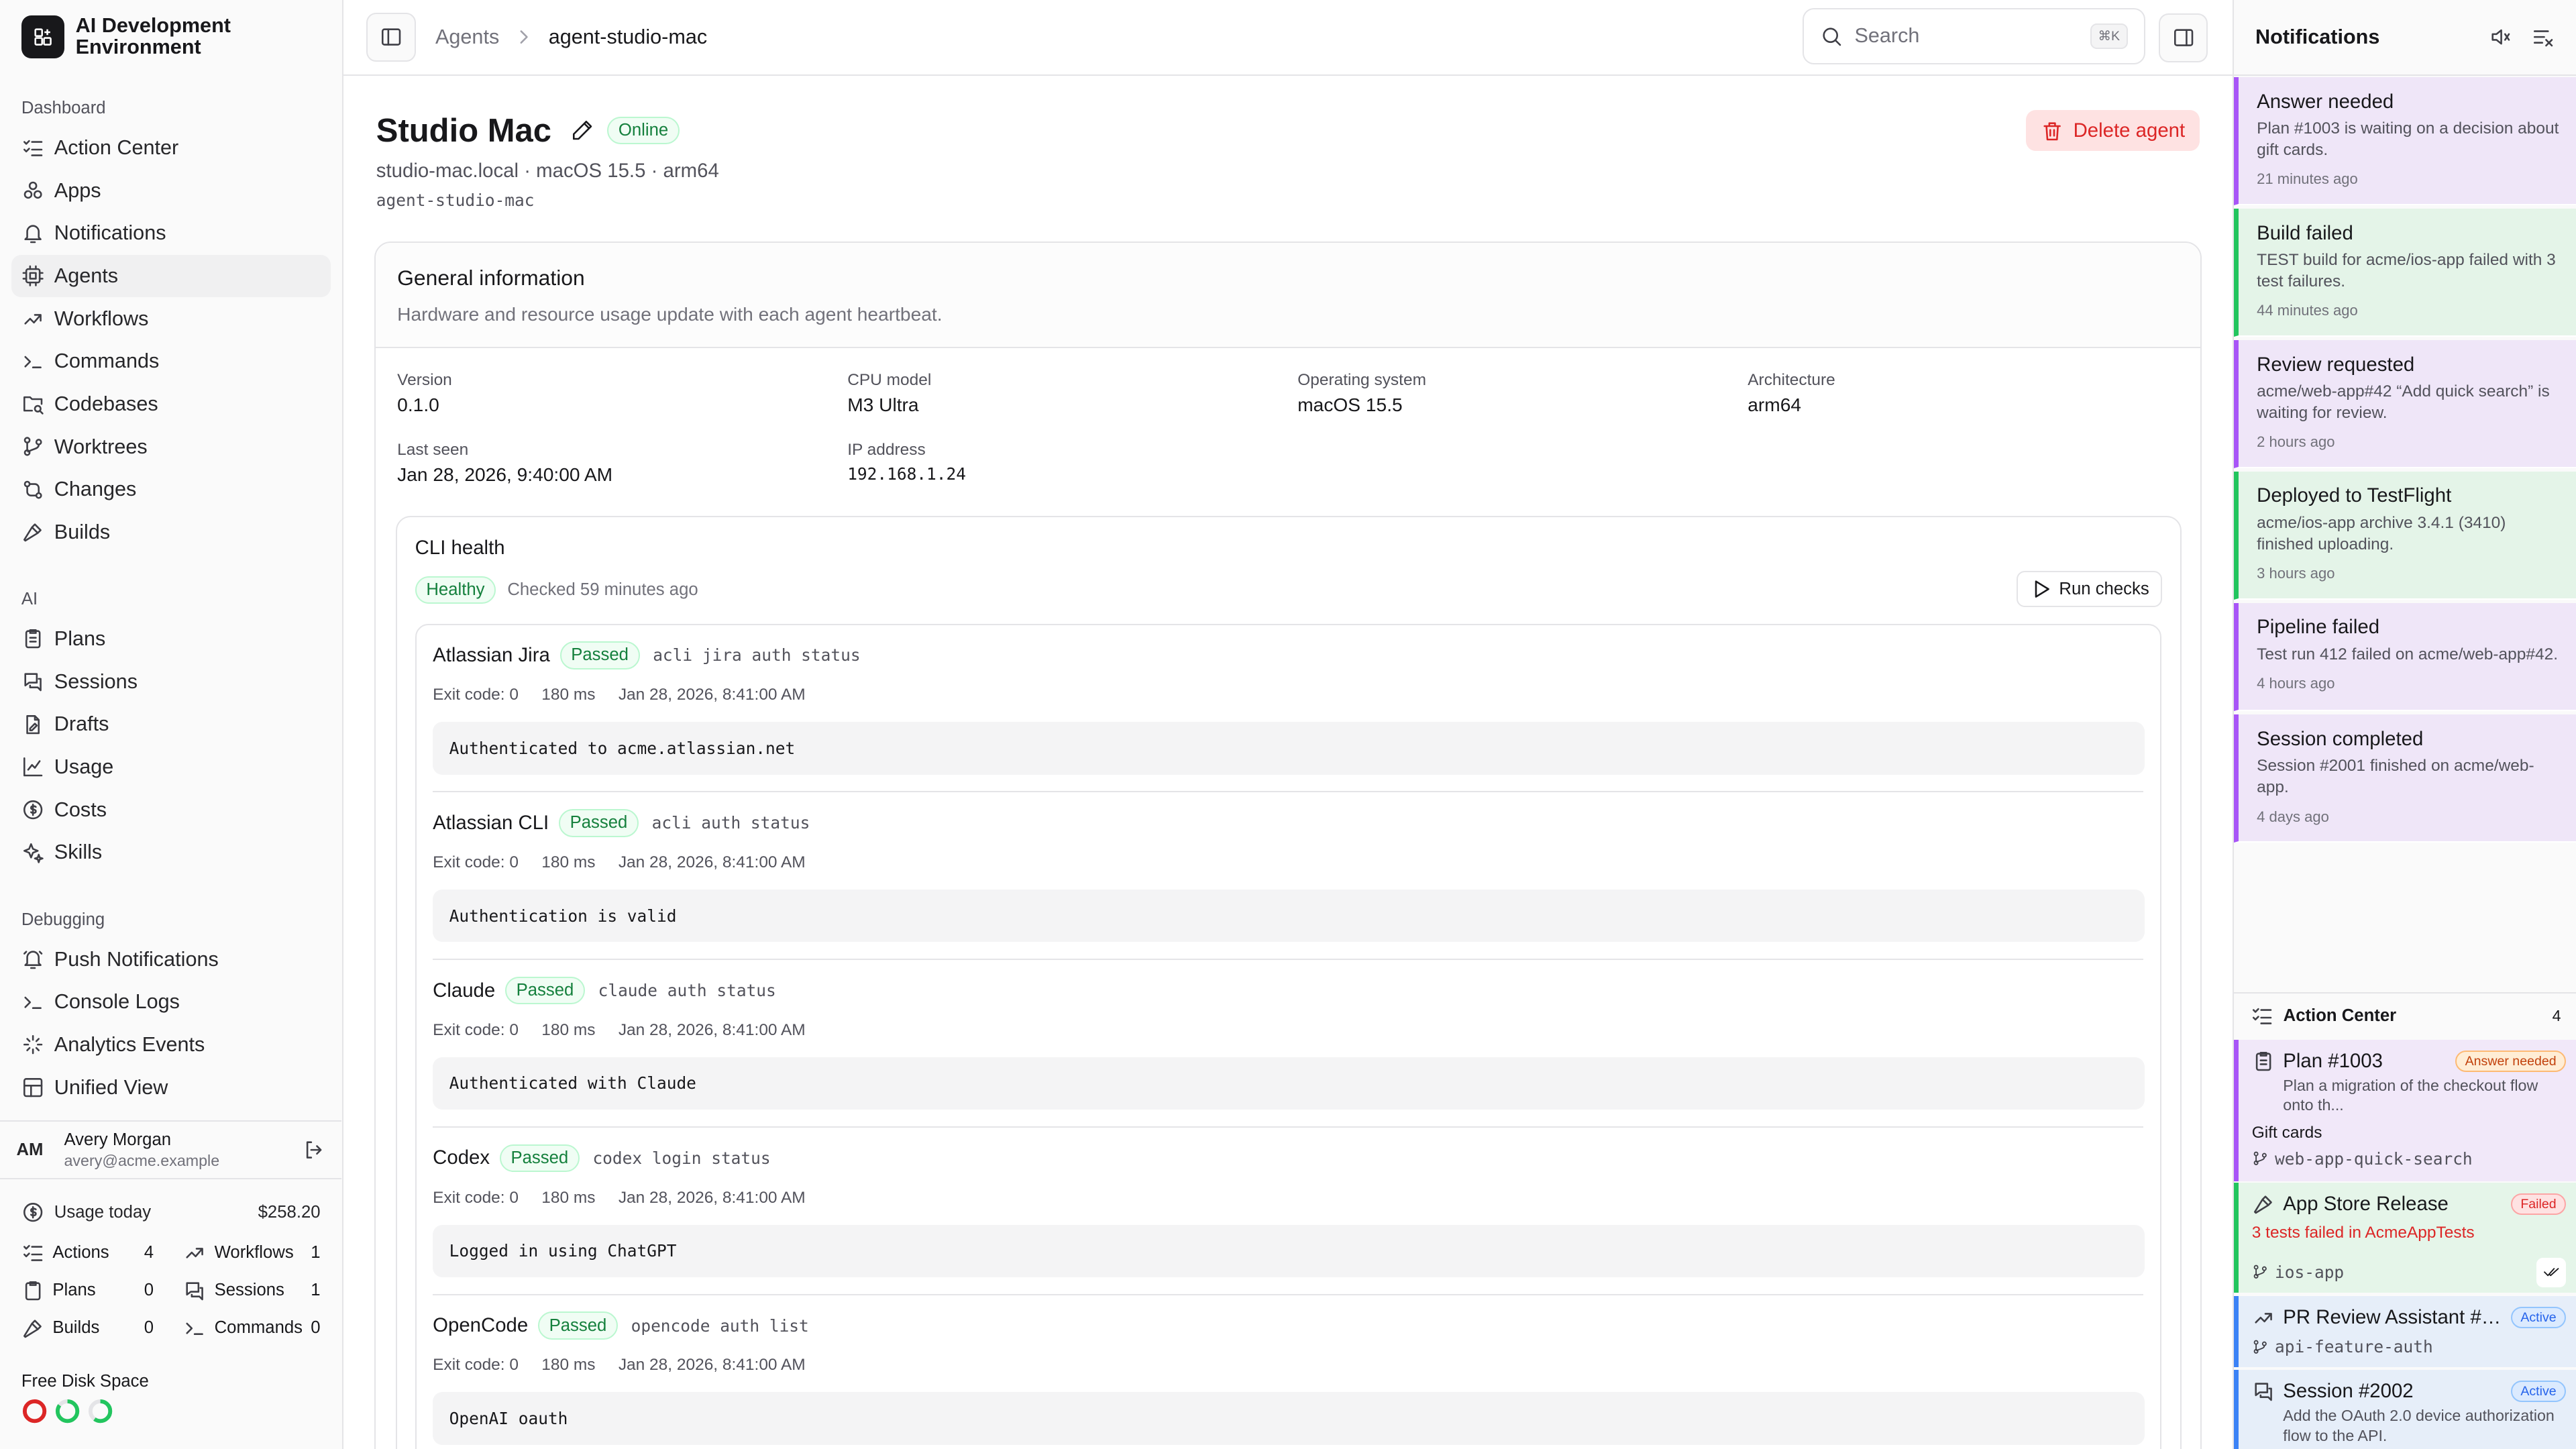 The width and height of the screenshot is (2576, 1449). I want to click on clipboard-icon, so click(2263, 1061).